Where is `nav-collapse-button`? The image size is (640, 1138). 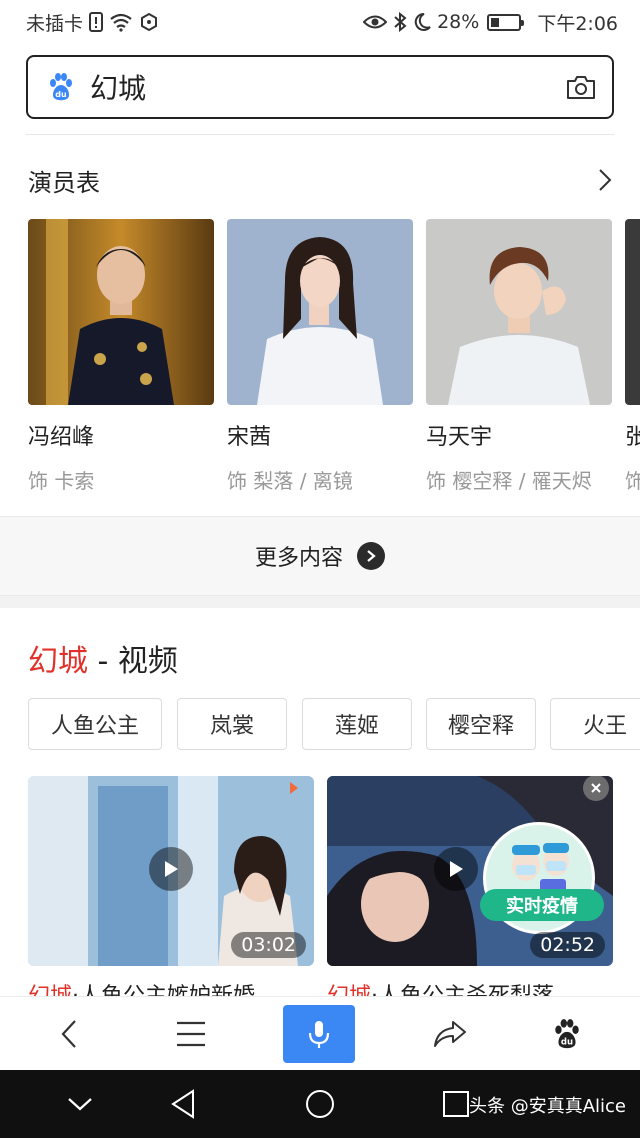 nav-collapse-button is located at coordinates (80, 1104).